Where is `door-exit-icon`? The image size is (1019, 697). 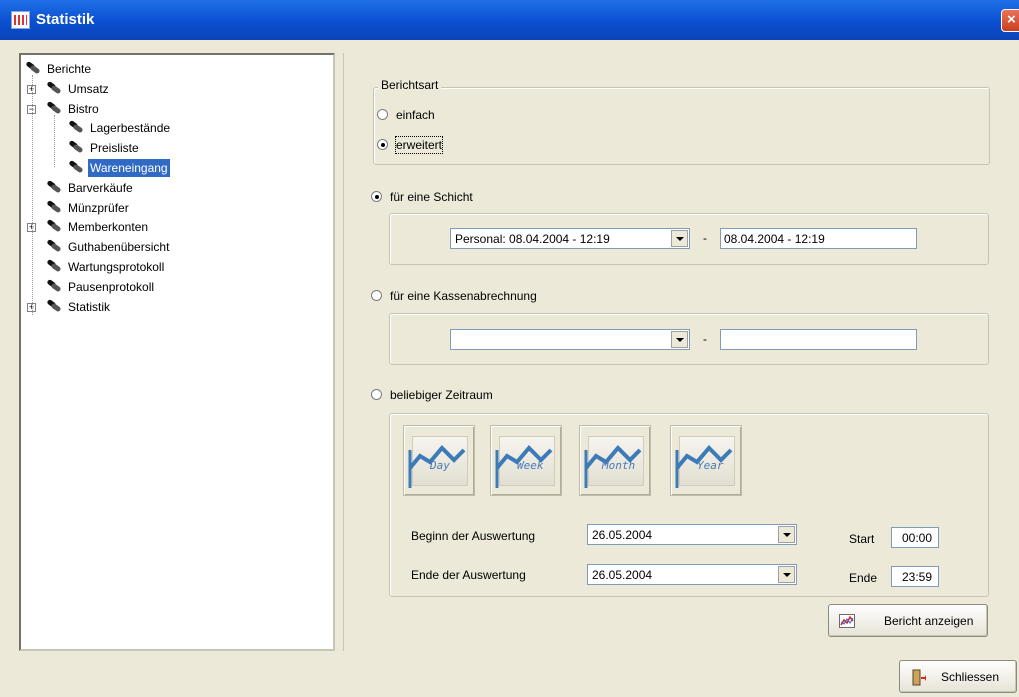 door-exit-icon is located at coordinates (919, 677).